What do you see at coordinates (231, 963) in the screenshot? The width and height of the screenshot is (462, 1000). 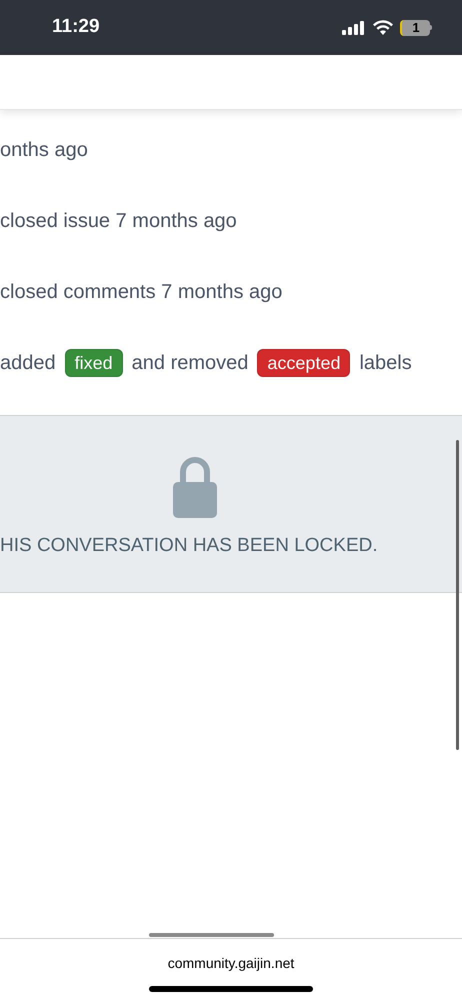 I see `url-text: community.gaijin.net` at bounding box center [231, 963].